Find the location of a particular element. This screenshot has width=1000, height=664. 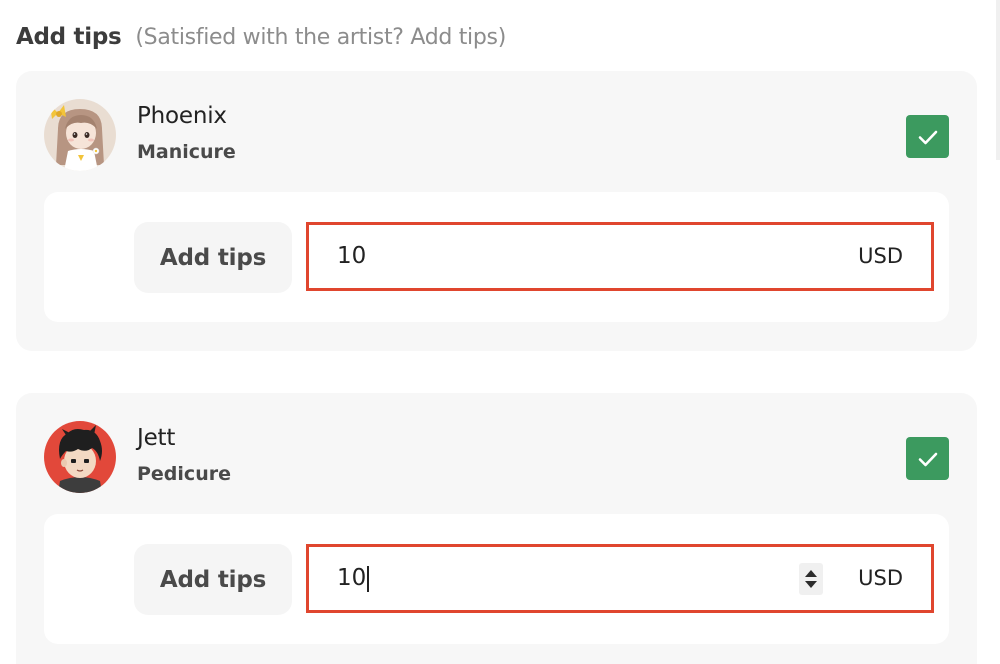

artist-name: Phoenix is located at coordinates (182, 116).